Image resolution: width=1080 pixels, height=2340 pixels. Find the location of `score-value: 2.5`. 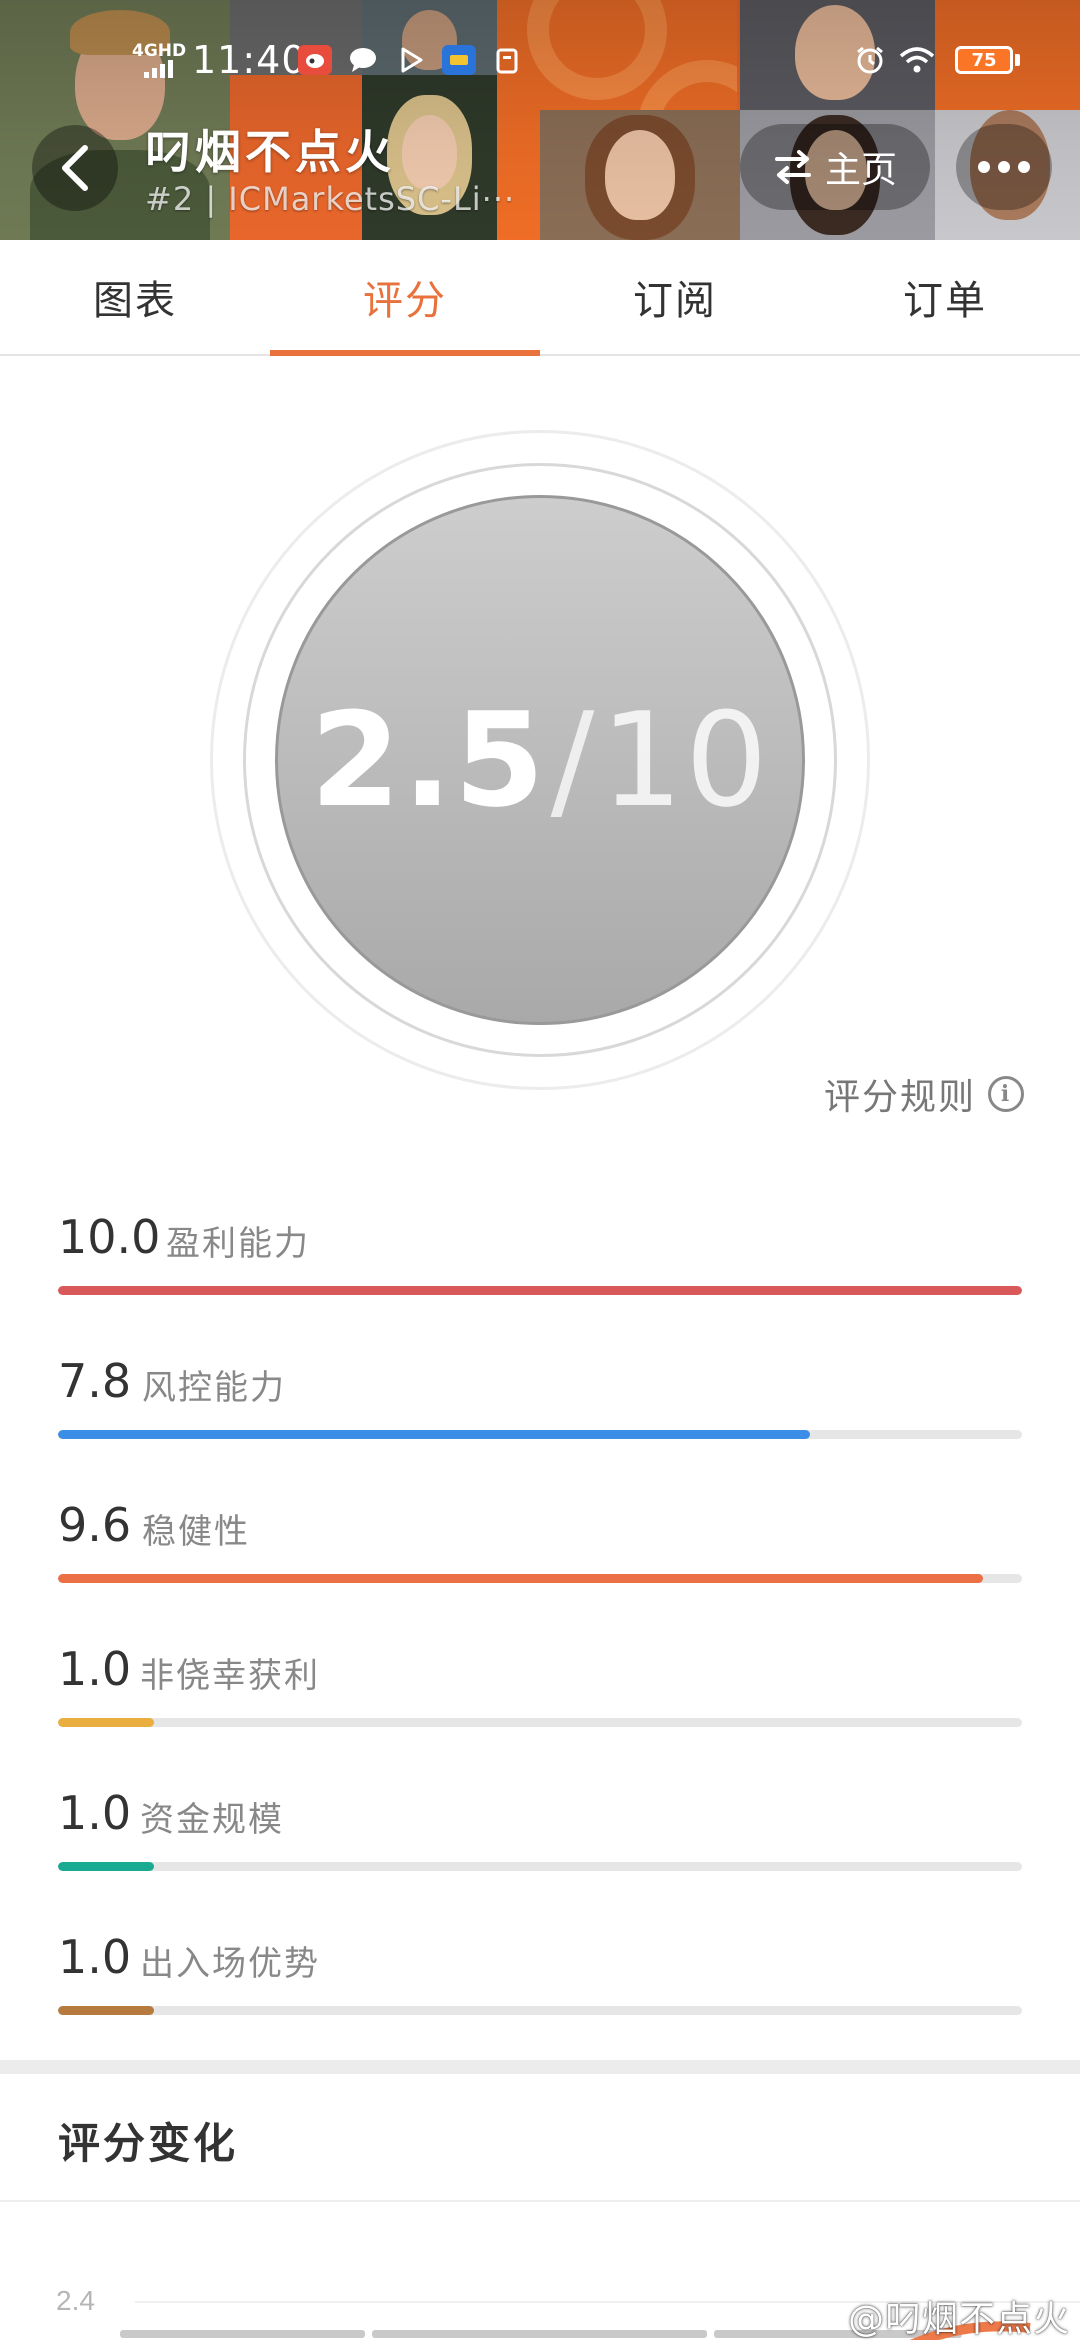

score-value: 2.5 is located at coordinates (428, 760).